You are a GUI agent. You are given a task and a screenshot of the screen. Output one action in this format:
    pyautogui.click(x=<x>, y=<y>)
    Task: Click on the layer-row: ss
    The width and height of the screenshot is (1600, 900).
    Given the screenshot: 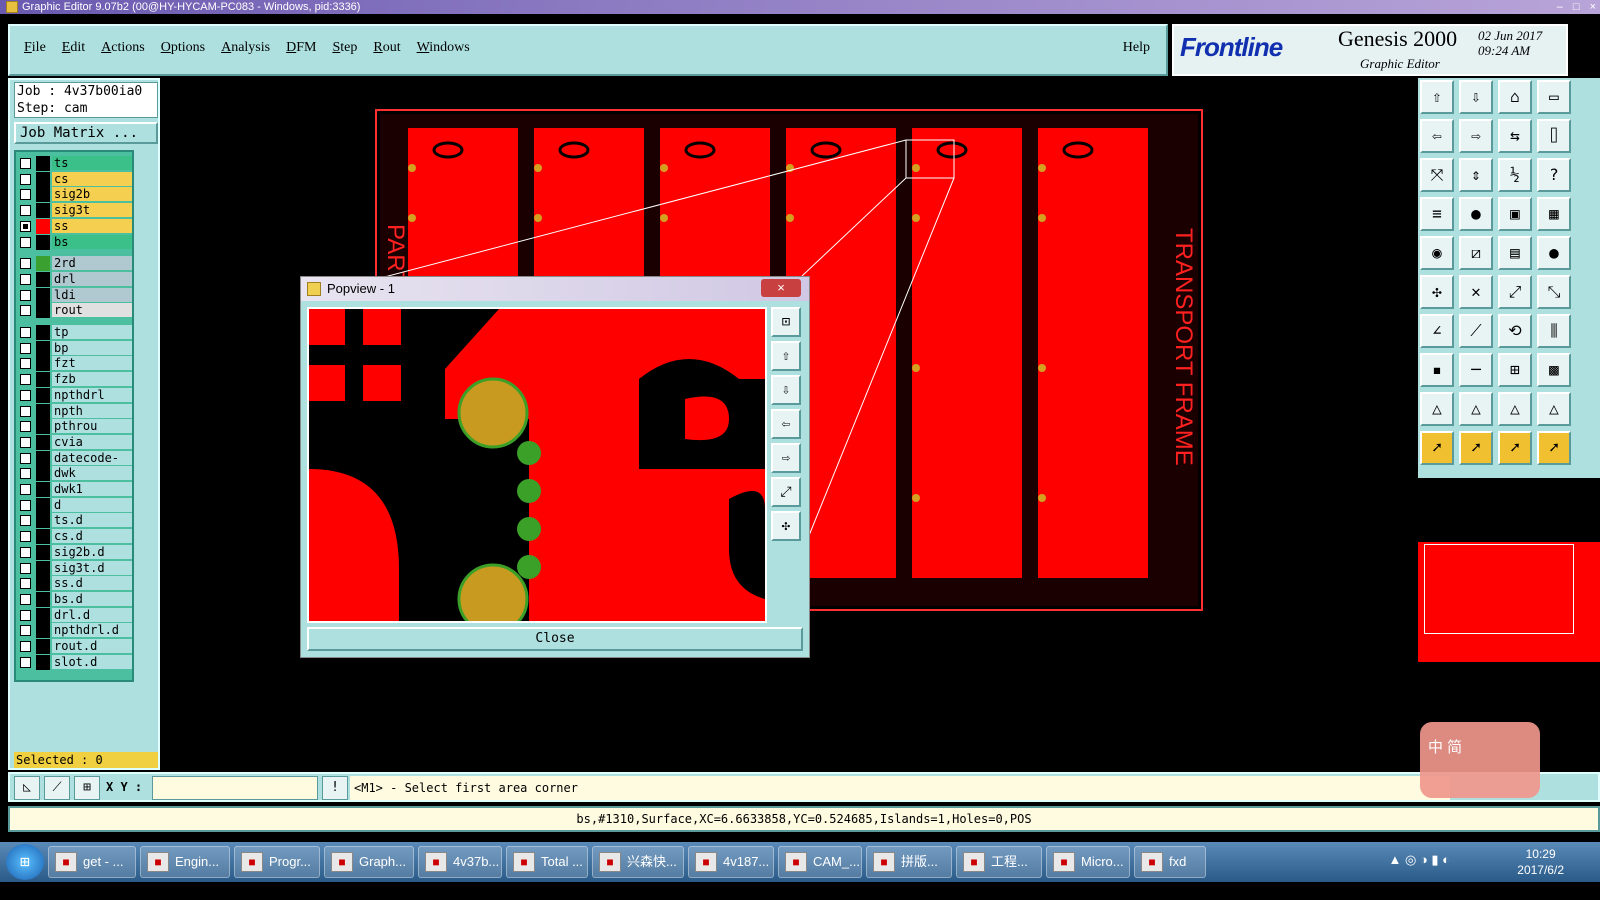 What is the action you would take?
    pyautogui.click(x=76, y=226)
    